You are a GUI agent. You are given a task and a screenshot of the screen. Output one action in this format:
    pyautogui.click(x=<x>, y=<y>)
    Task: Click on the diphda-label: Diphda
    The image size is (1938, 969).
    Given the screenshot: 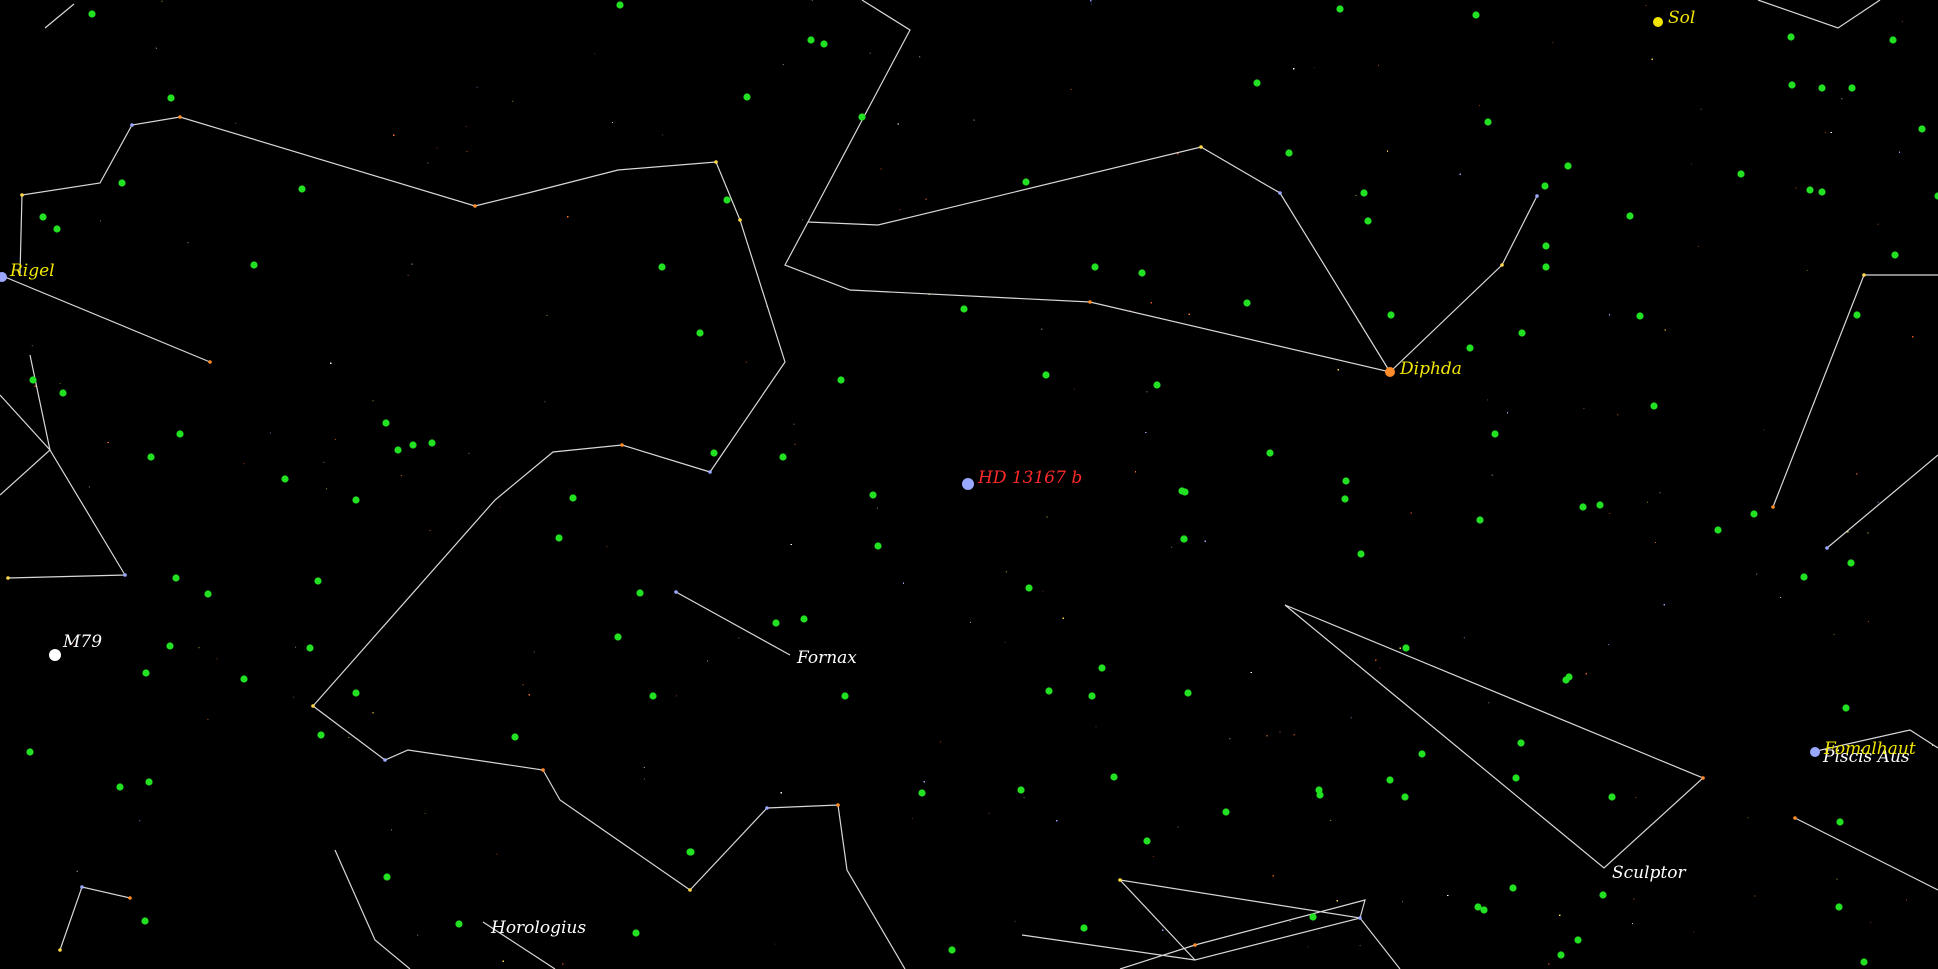 What is the action you would take?
    pyautogui.click(x=1430, y=369)
    